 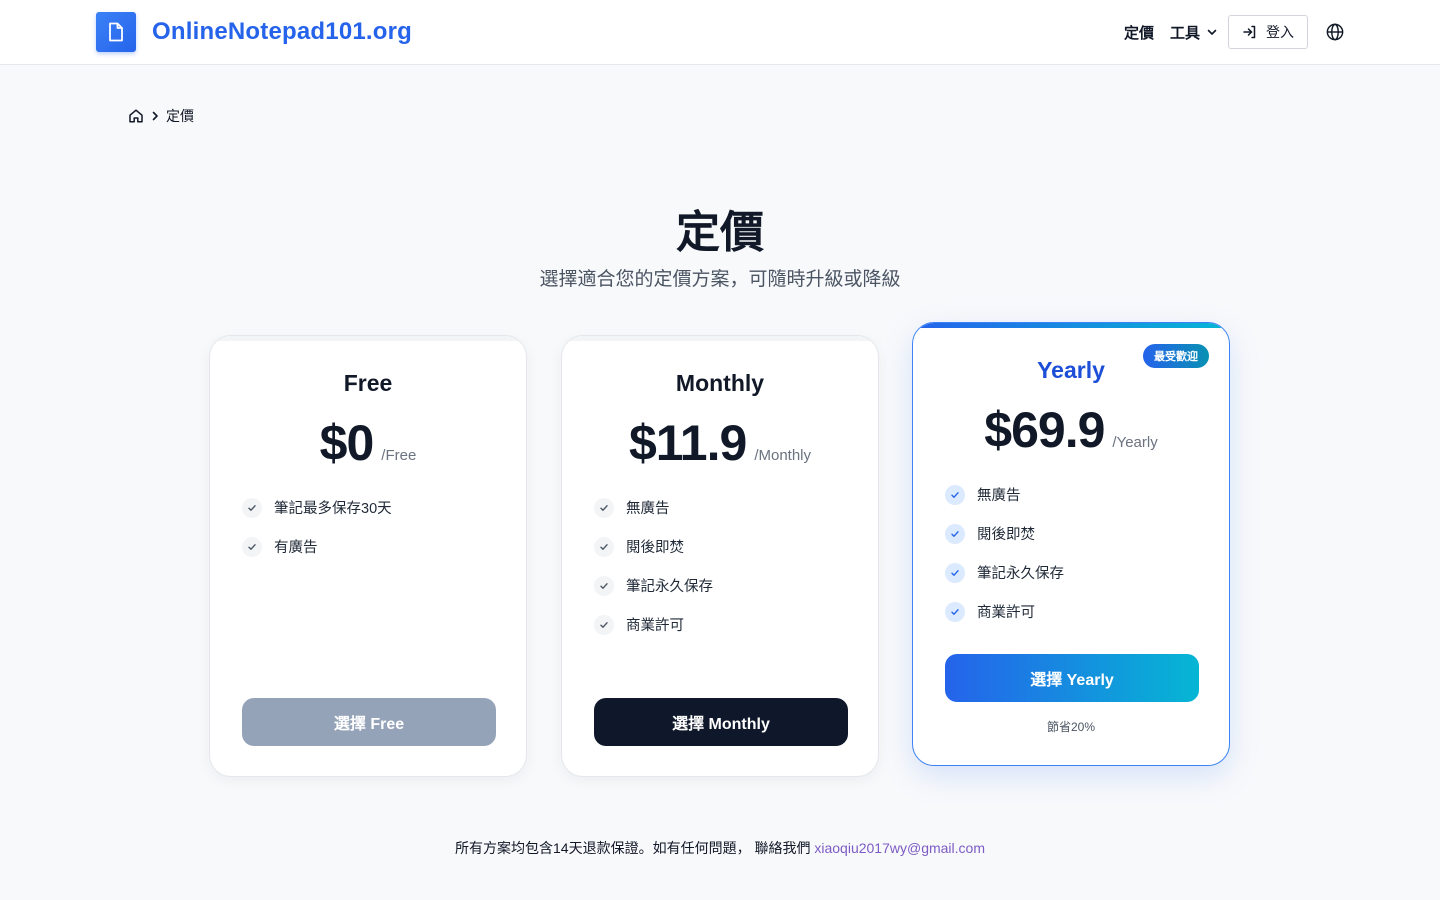 What do you see at coordinates (1335, 32) in the screenshot?
I see `globe-icon` at bounding box center [1335, 32].